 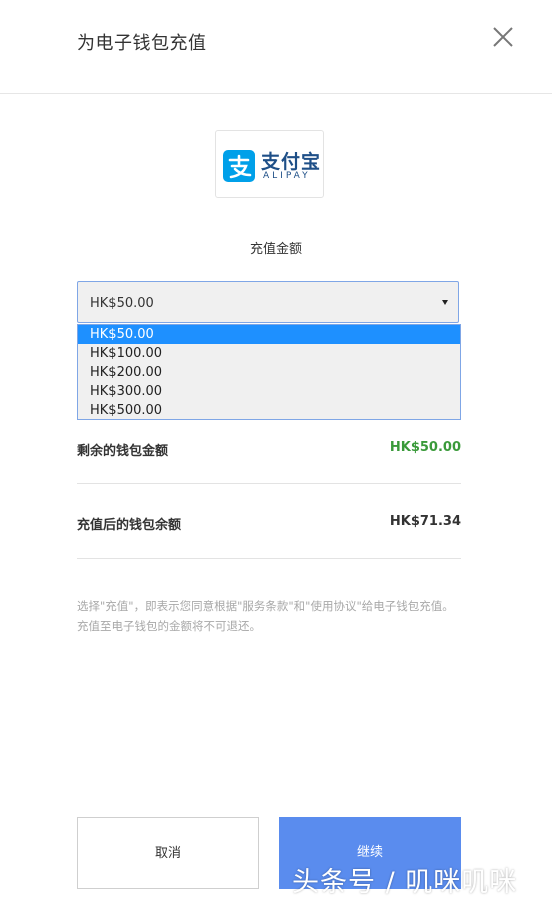 I want to click on alipay-logo: 支付宝 ALIPAY, so click(x=269, y=164).